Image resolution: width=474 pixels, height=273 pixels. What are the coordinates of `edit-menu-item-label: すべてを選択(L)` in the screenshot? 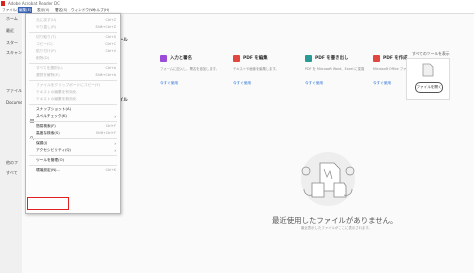 It's located at (49, 68).